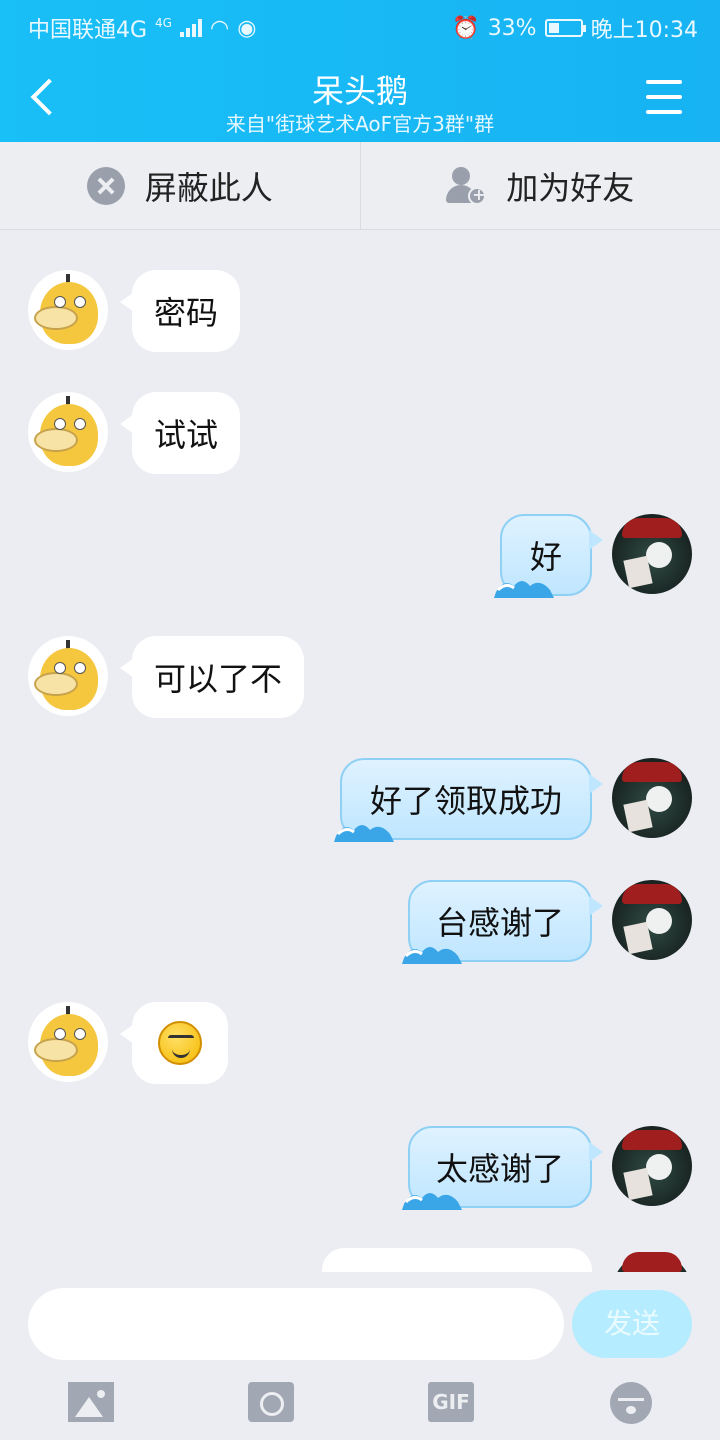  I want to click on message-bubble: 好, so click(548, 556).